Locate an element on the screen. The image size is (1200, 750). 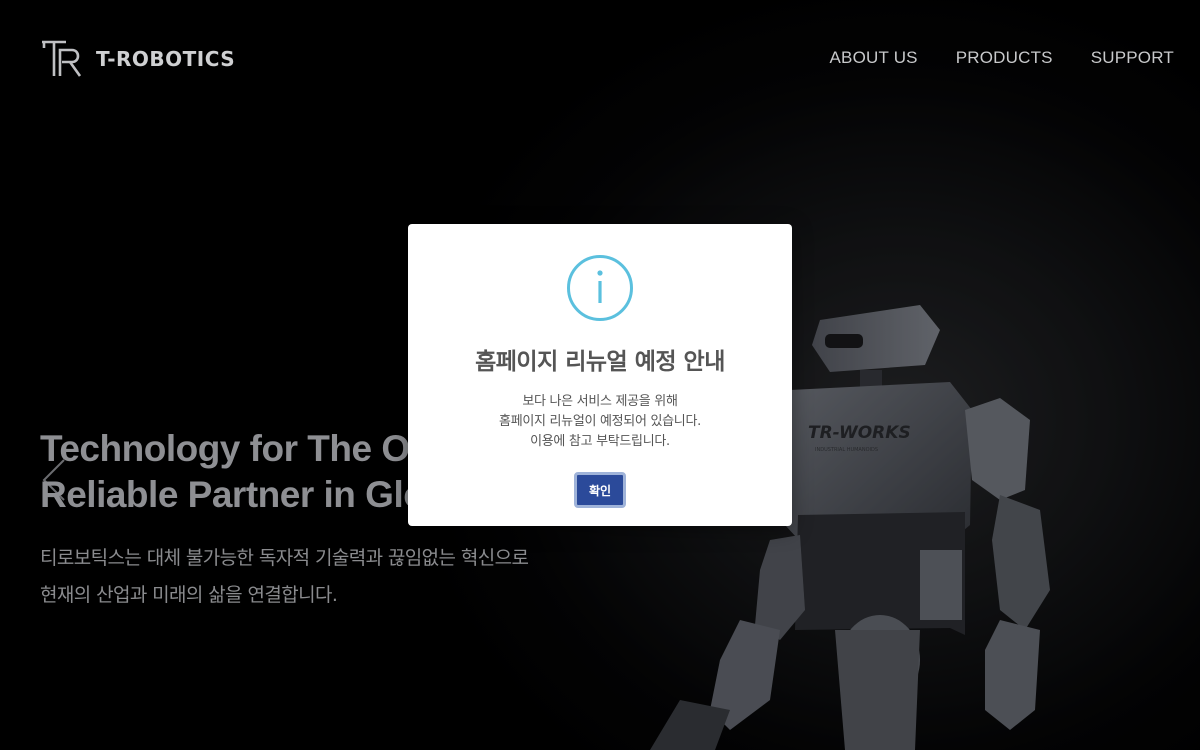
confirm-button: 확인 is located at coordinates (600, 490).